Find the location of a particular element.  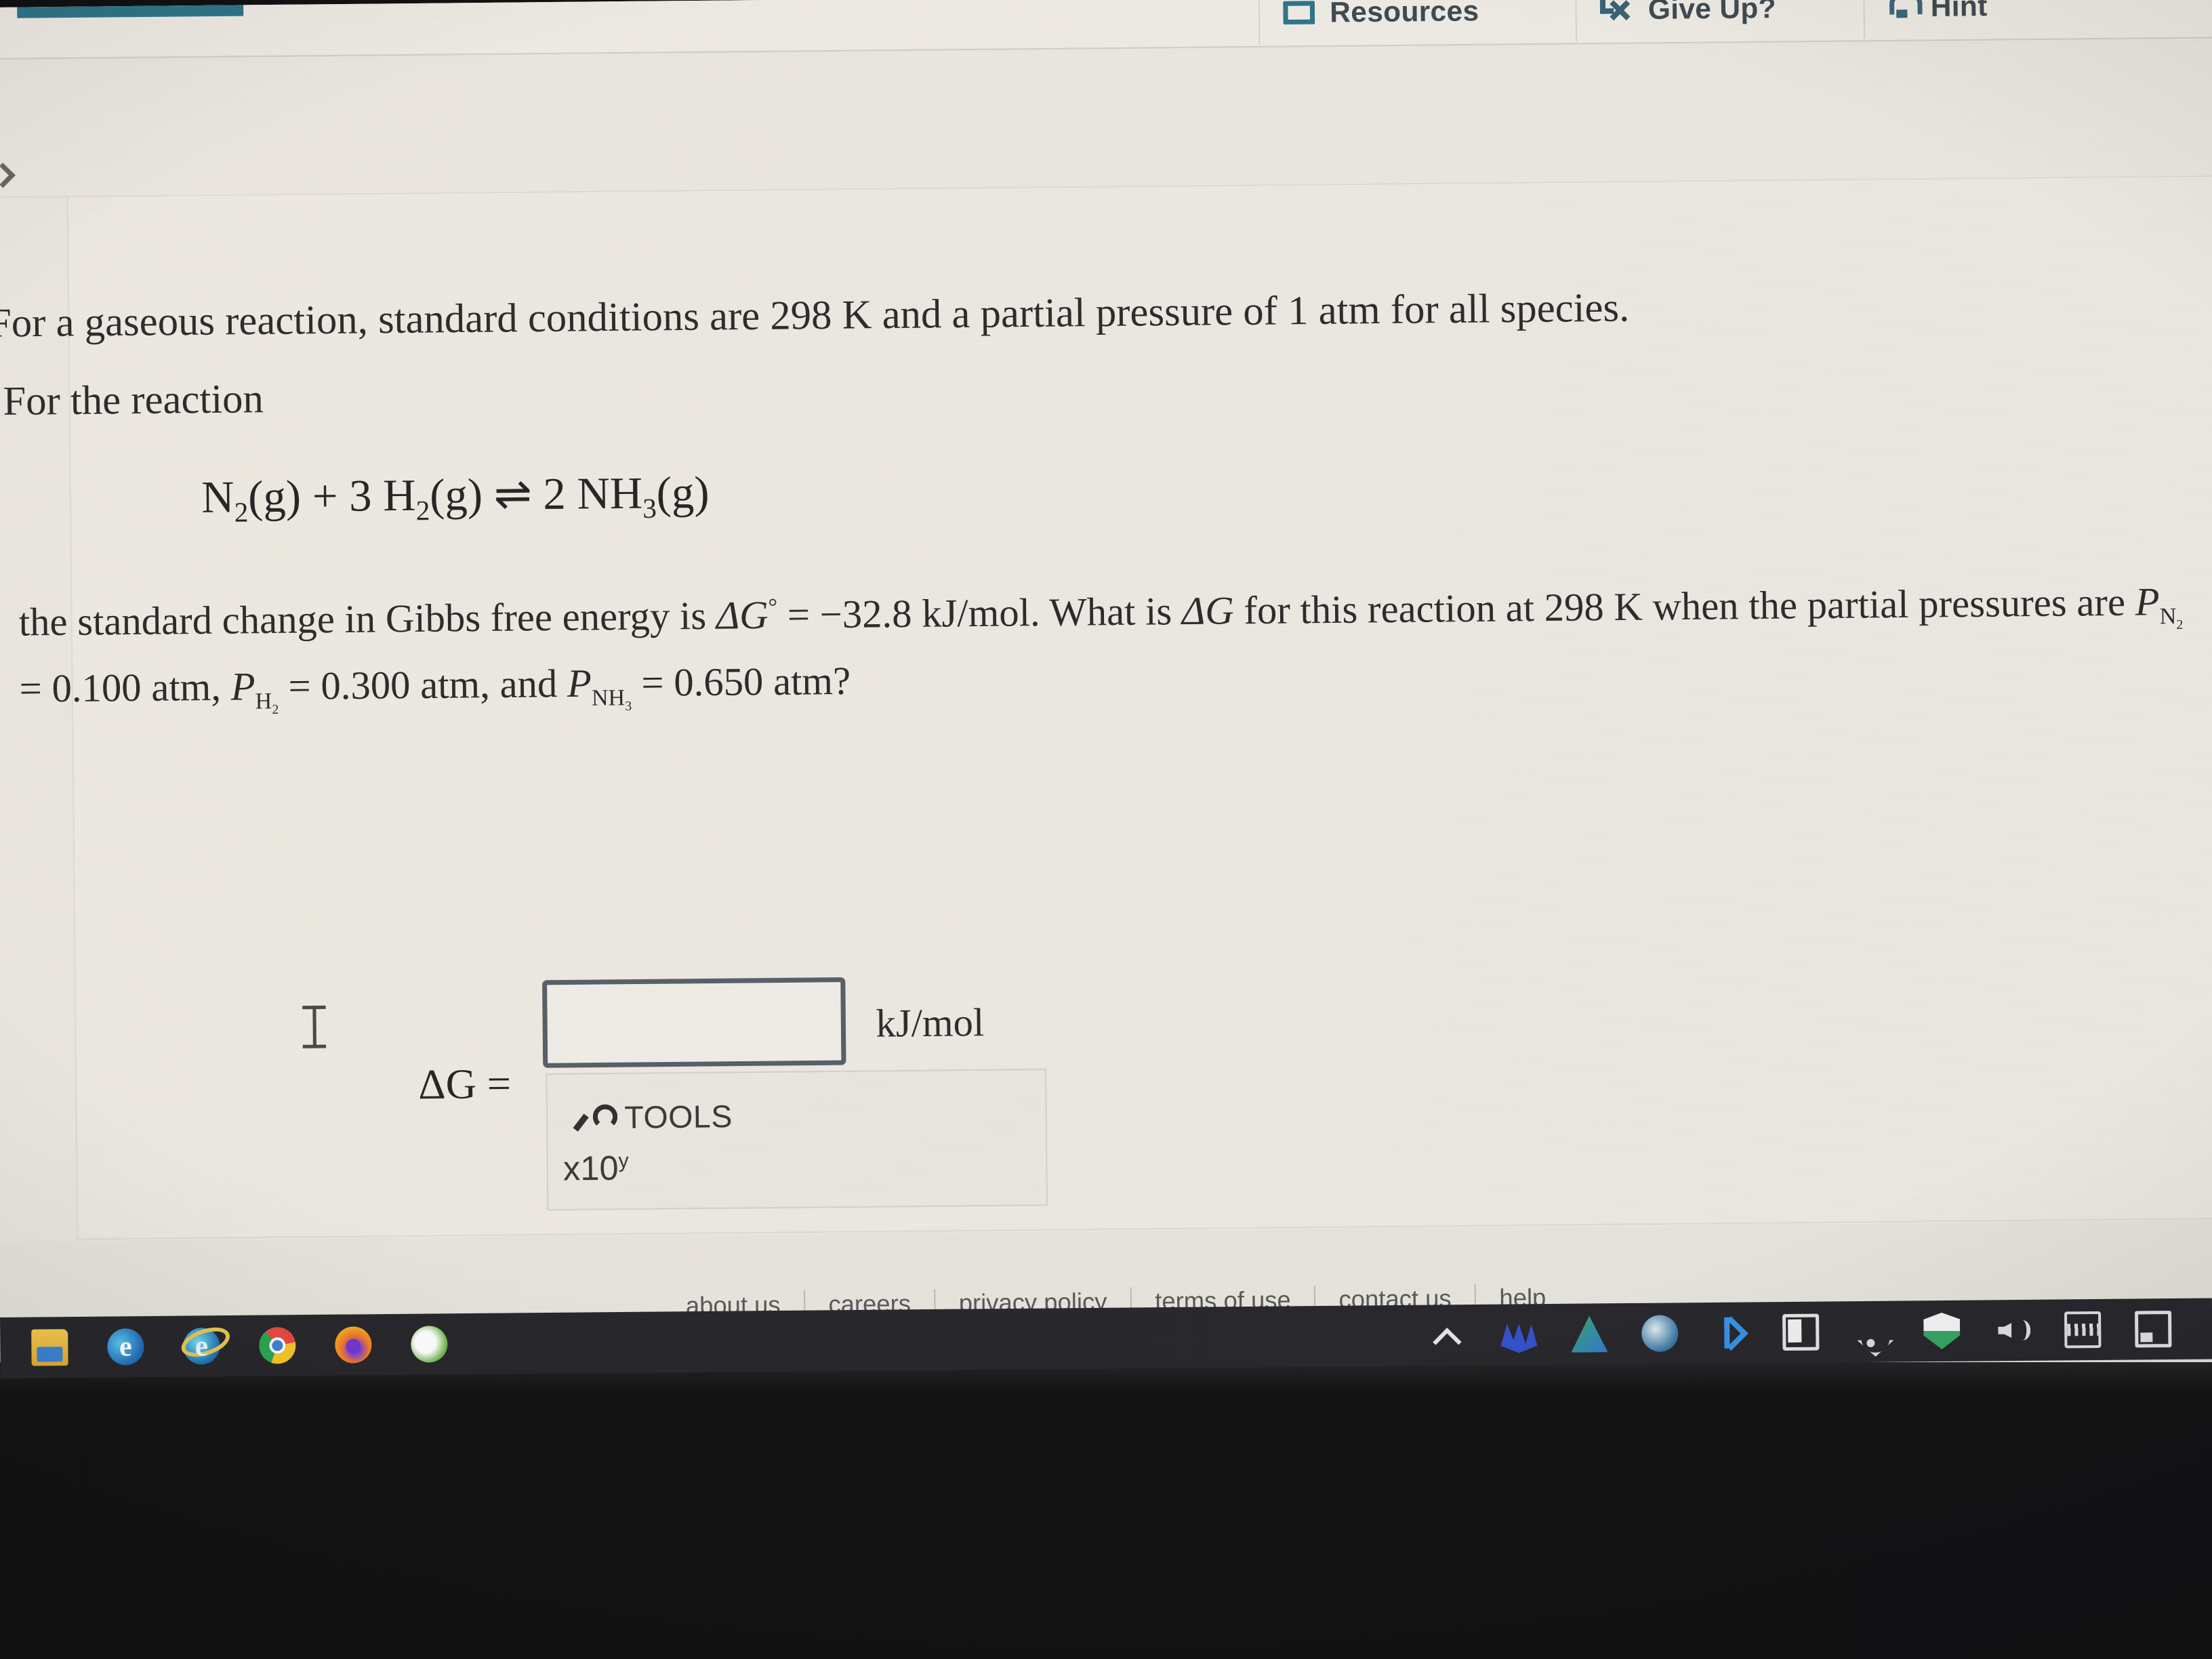

resources-button: Resources is located at coordinates (1380, 22).